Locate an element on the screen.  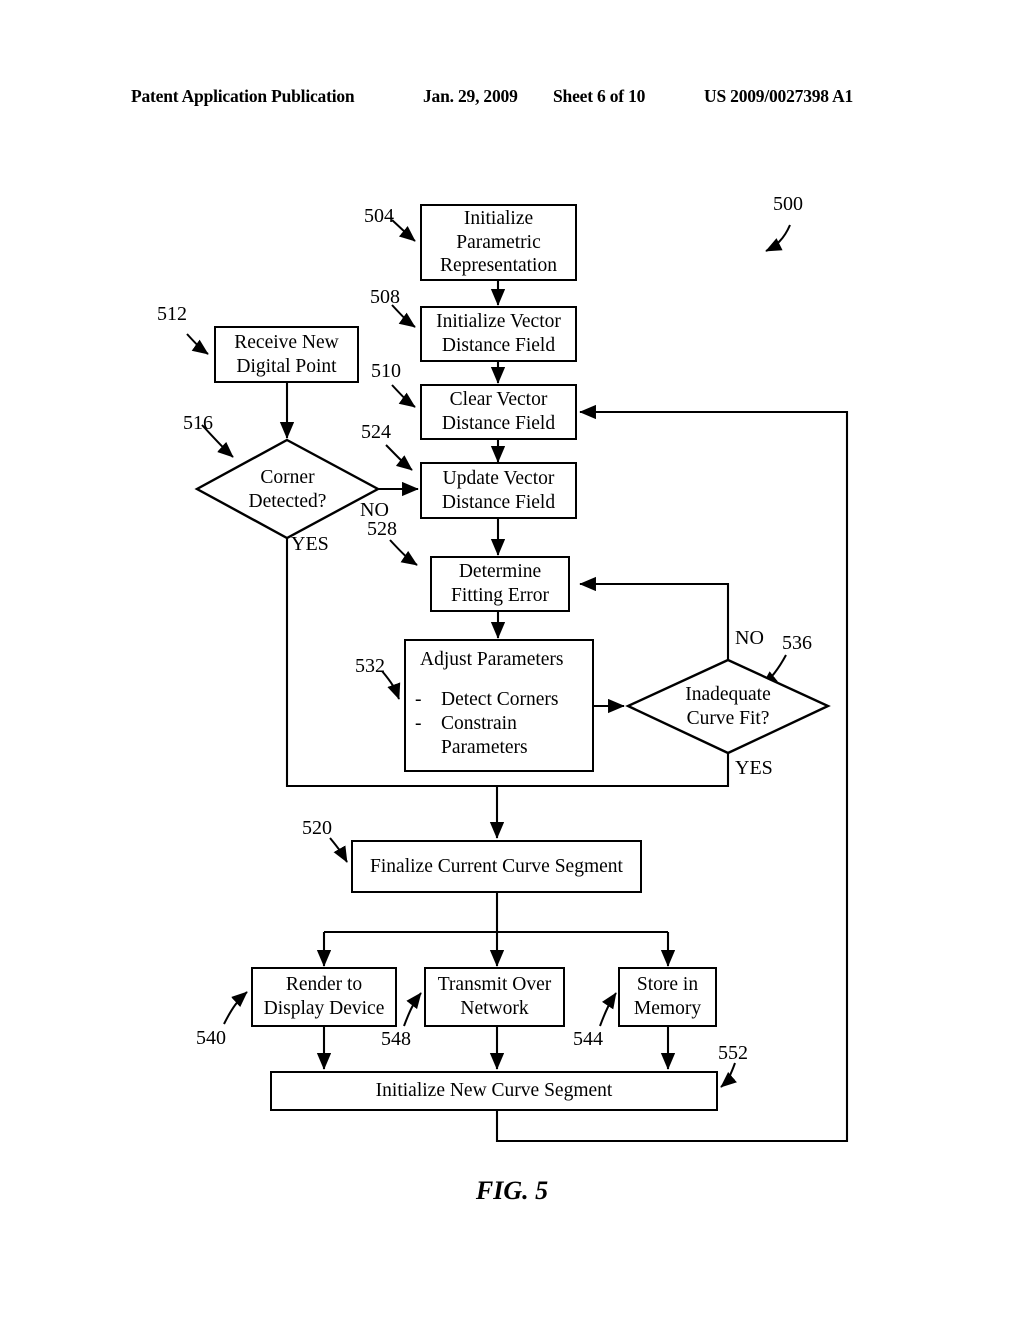
ref-numeral-548: 548 is located at coordinates (396, 1039).